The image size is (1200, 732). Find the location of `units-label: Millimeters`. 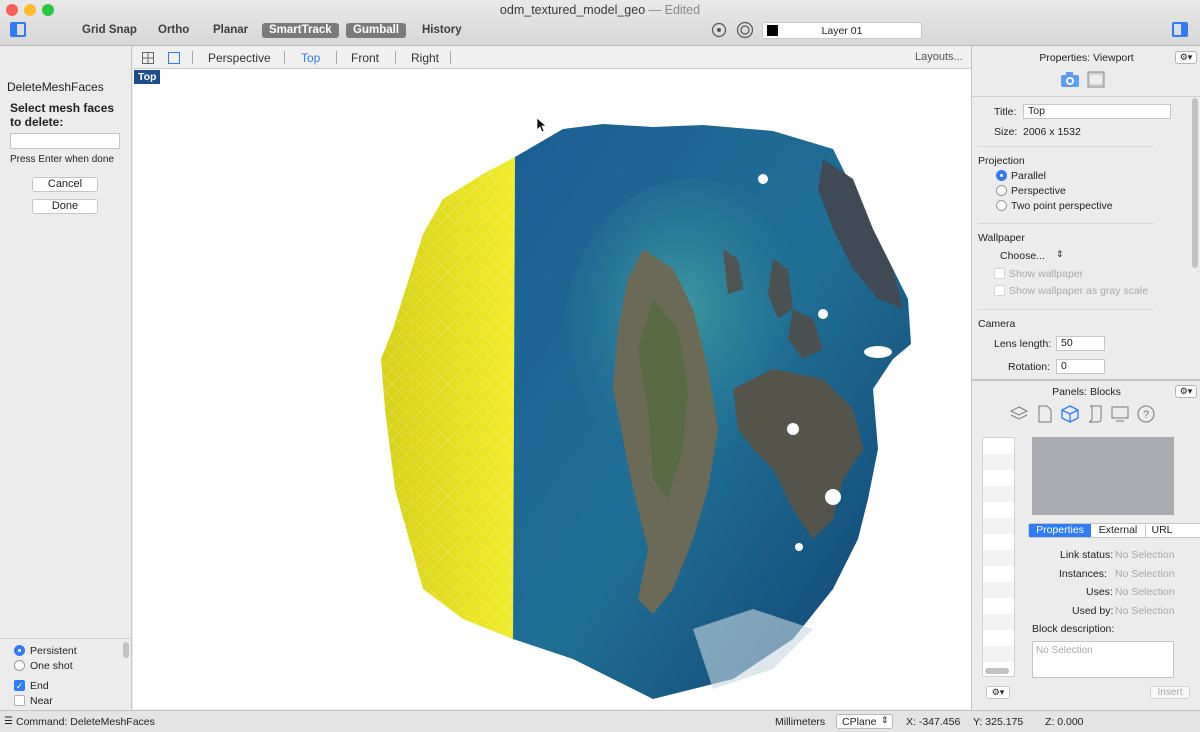

units-label: Millimeters is located at coordinates (800, 722).